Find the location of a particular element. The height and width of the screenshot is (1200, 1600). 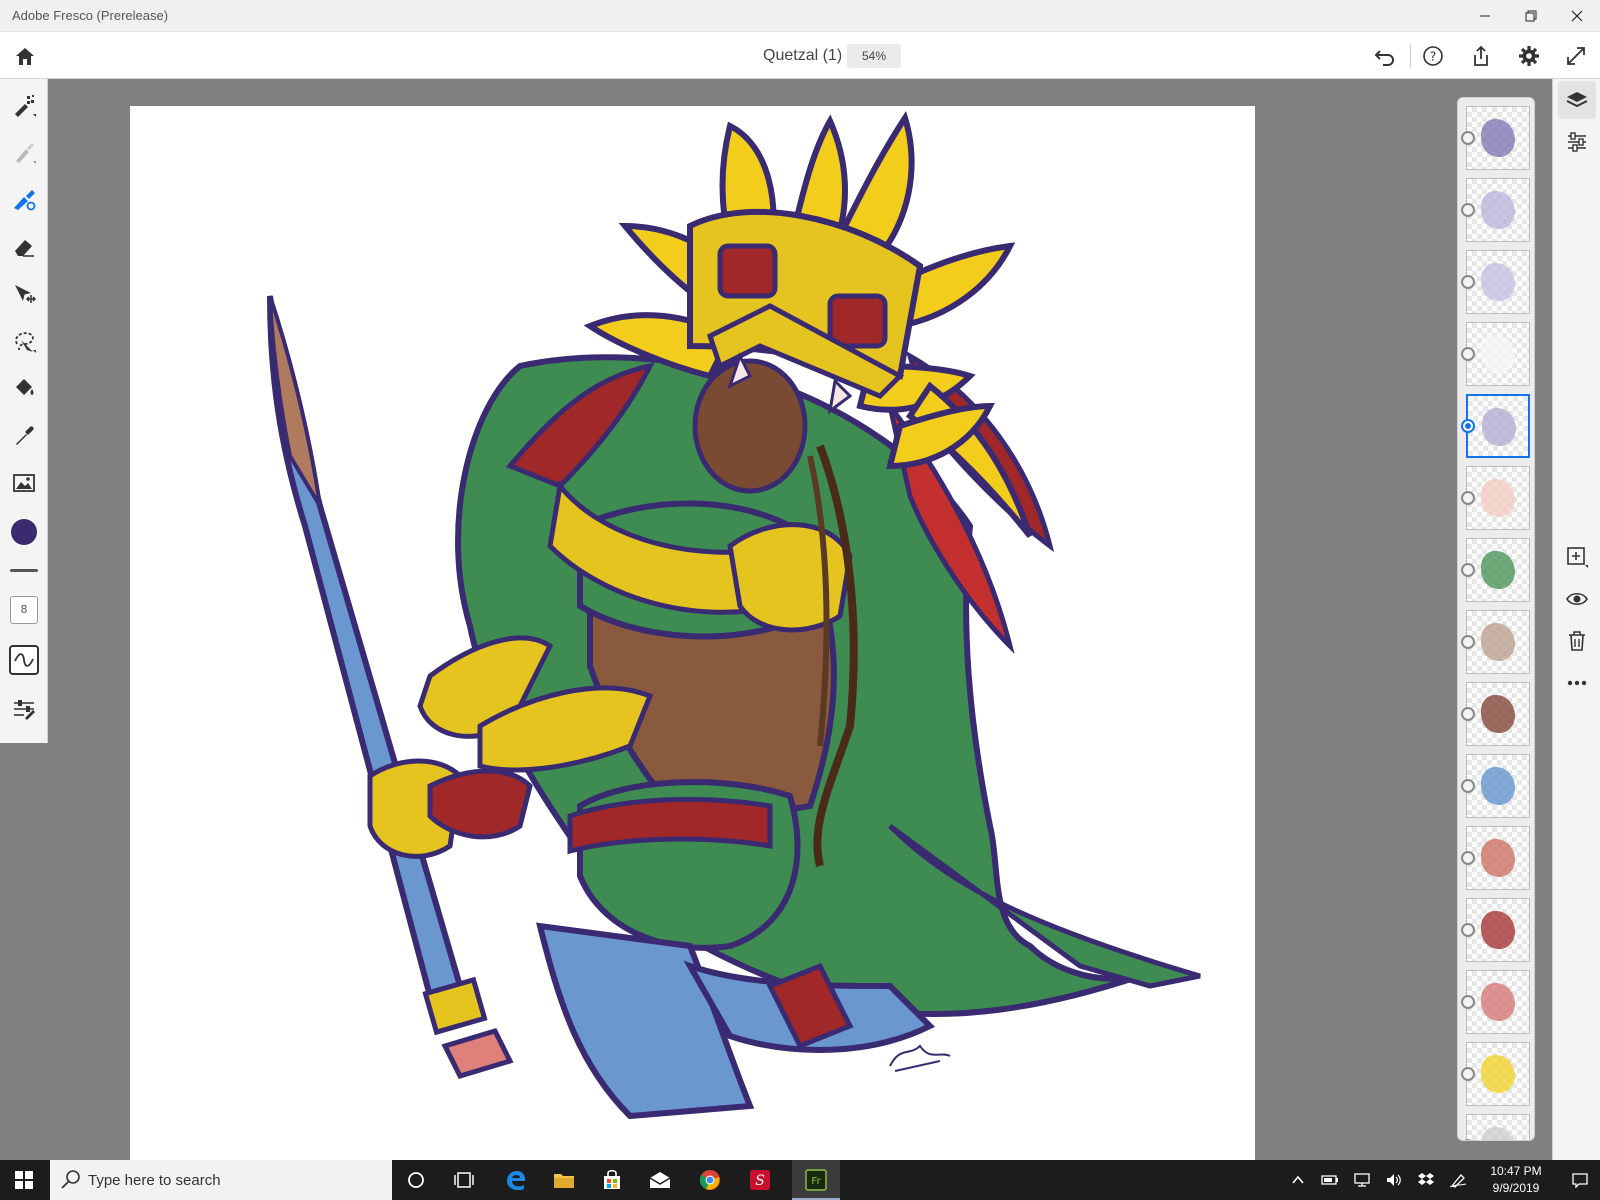

document-title: Quetzal (1) is located at coordinates (802, 56).